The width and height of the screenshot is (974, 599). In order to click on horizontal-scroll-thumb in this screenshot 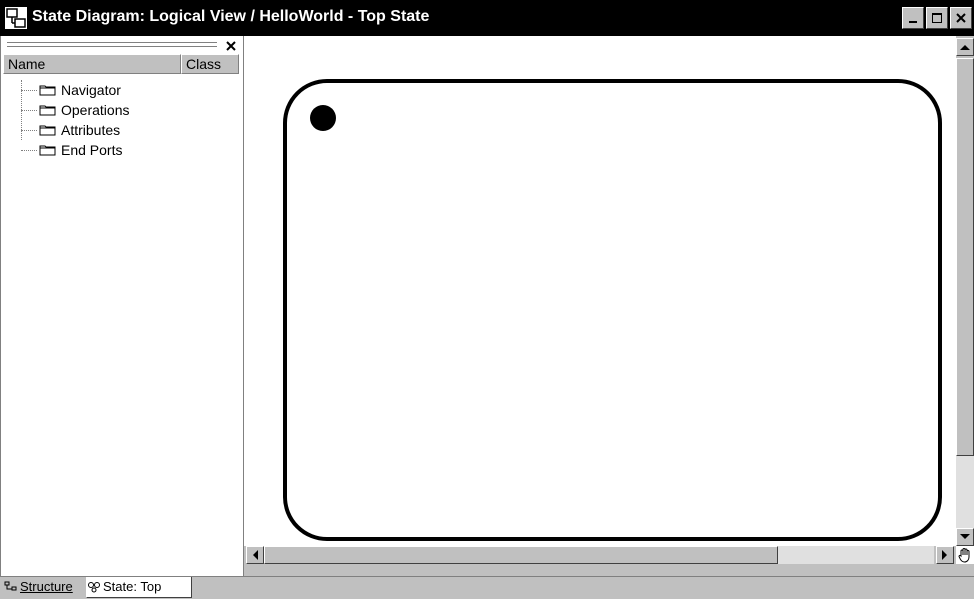, I will do `click(521, 555)`.